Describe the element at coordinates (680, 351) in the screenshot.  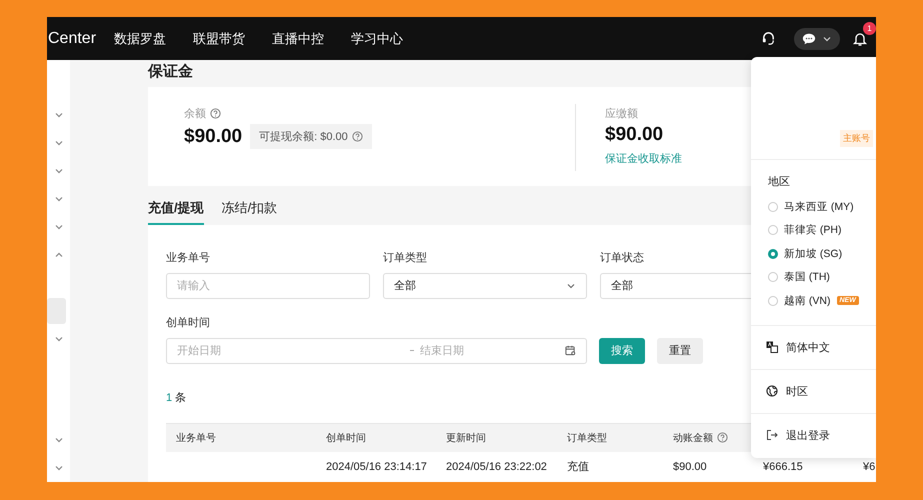
I see `reset-button: 重置` at that location.